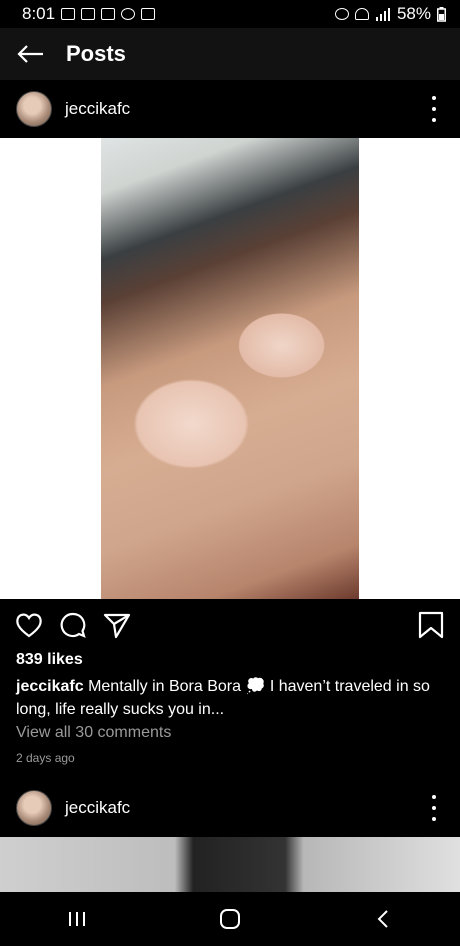  I want to click on status-right: 58%, so click(390, 14).